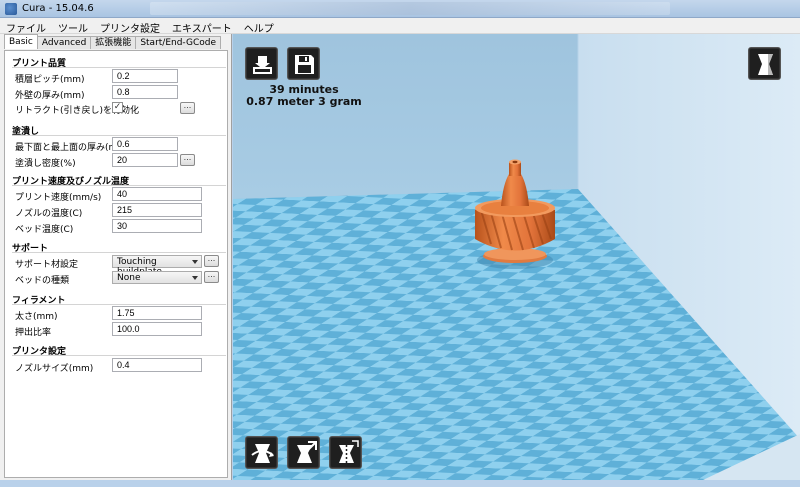  I want to click on support-type-select: Touching buildplate, so click(157, 266).